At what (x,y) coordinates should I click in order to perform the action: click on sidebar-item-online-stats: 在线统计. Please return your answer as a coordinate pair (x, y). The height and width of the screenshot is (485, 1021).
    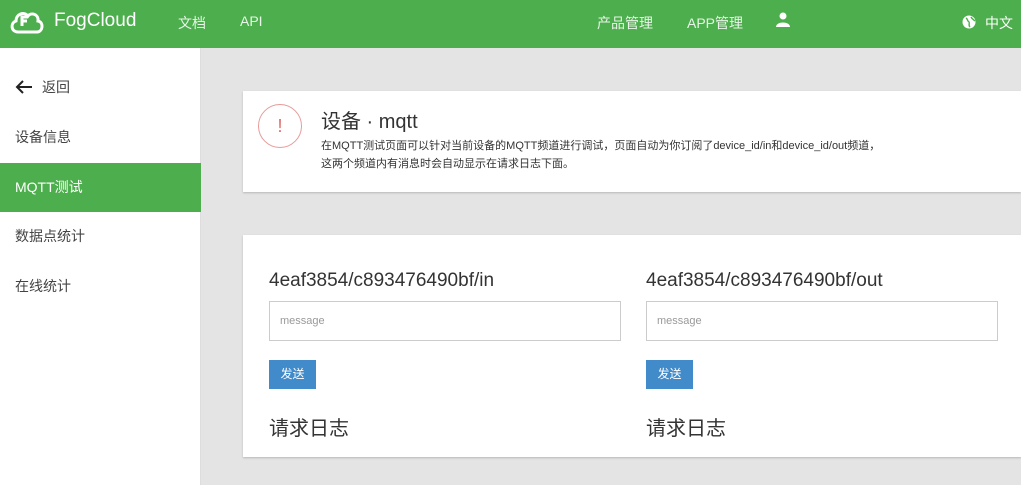
    Looking at the image, I should click on (100, 286).